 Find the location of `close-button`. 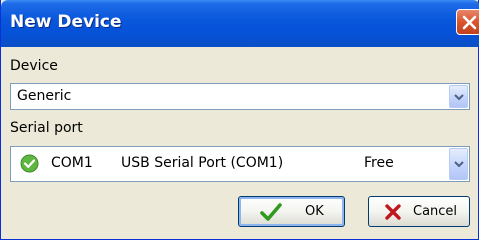

close-button is located at coordinates (467, 22).